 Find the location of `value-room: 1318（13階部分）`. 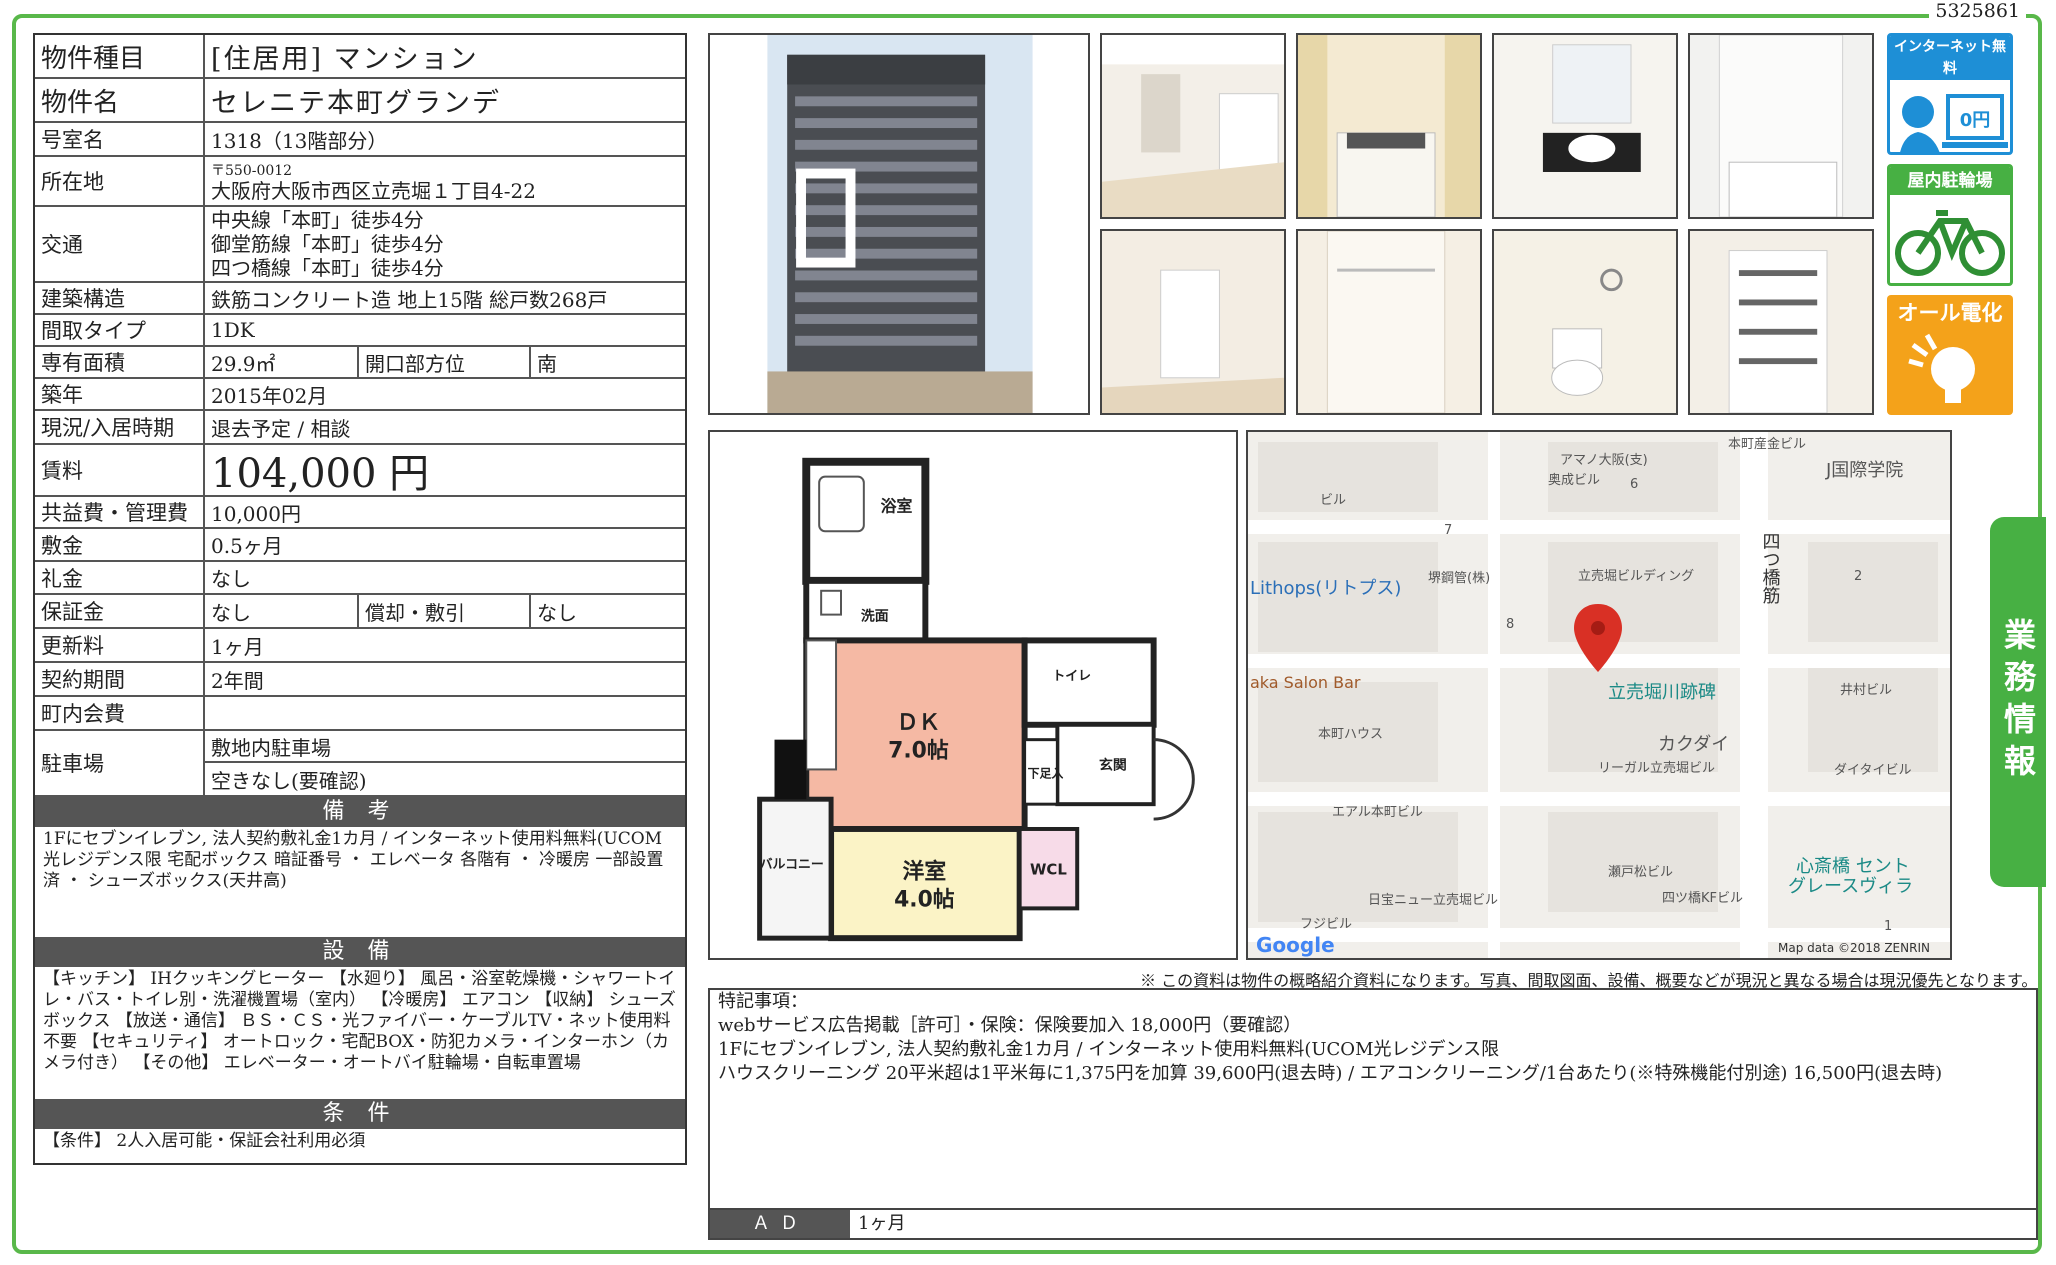

value-room: 1318（13階部分） is located at coordinates (299, 140).